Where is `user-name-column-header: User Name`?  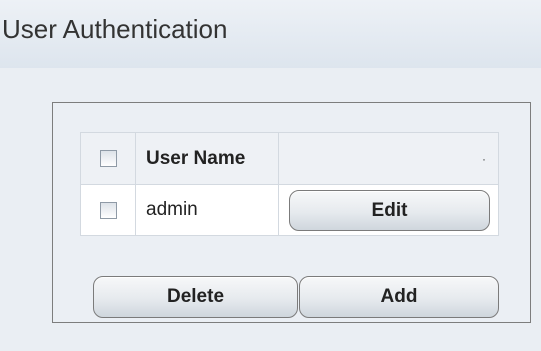 user-name-column-header: User Name is located at coordinates (207, 158).